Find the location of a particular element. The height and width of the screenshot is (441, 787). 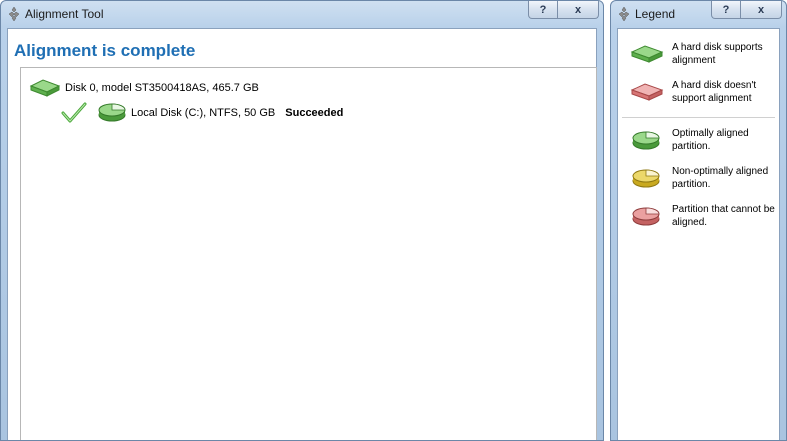

title-bar: Alignment Tool ? x is located at coordinates (302, 14).